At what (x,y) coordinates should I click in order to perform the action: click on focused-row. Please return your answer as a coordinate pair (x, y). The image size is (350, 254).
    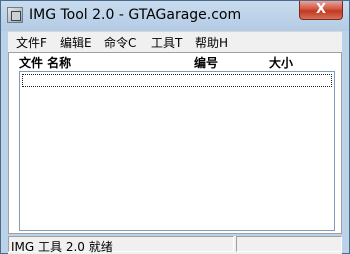
    Looking at the image, I should click on (177, 80).